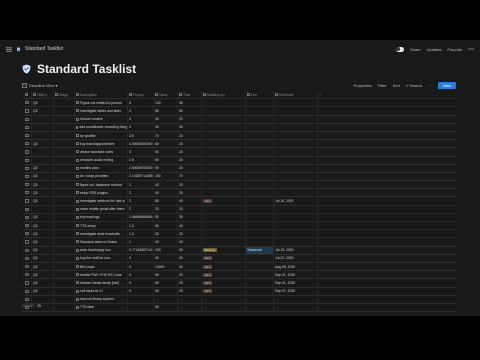 This screenshot has height=360, width=480. I want to click on cell-description: investigate tables and stats, so click(101, 111).